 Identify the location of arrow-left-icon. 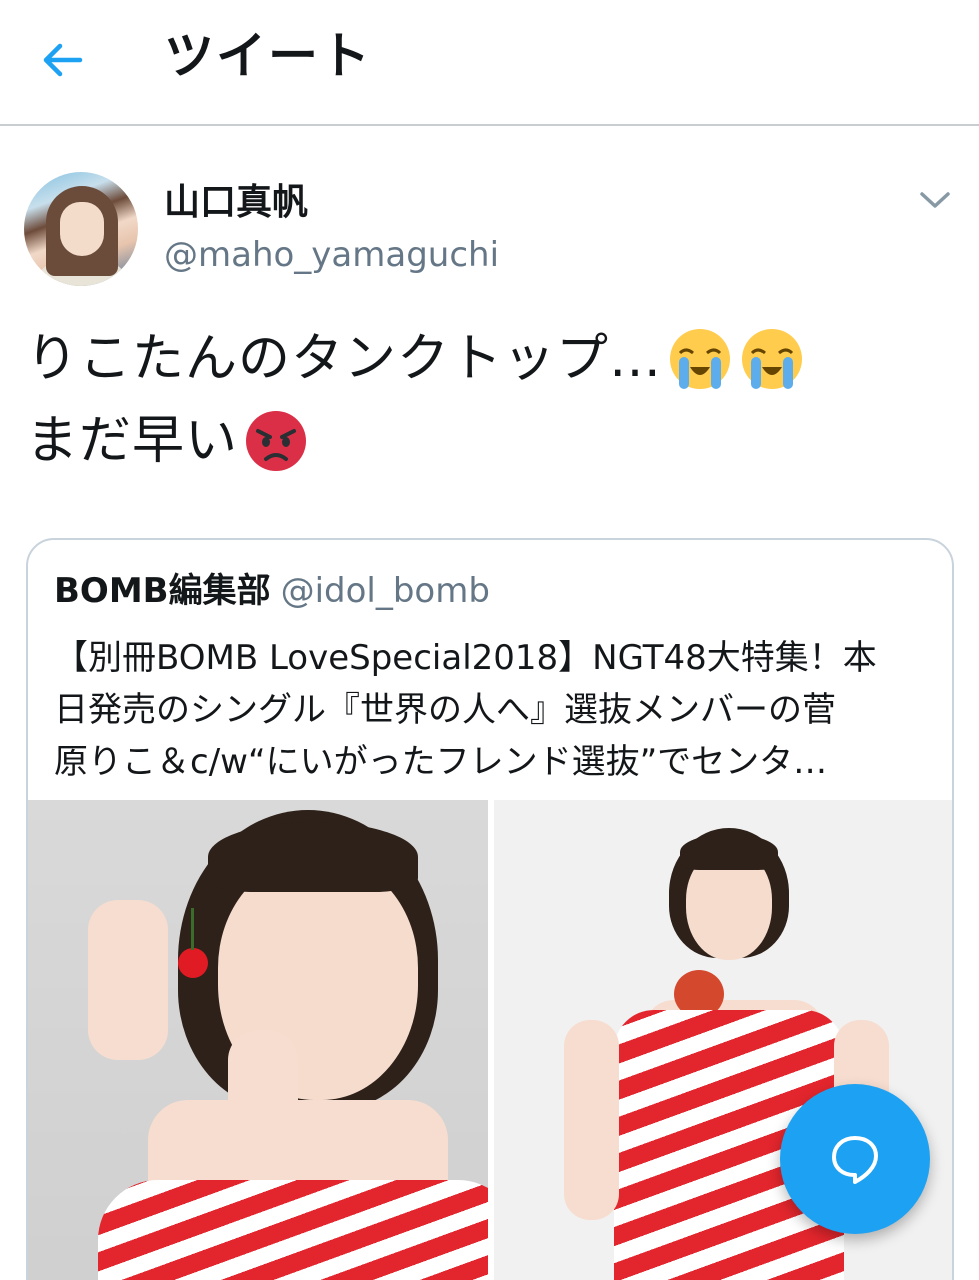
(63, 60).